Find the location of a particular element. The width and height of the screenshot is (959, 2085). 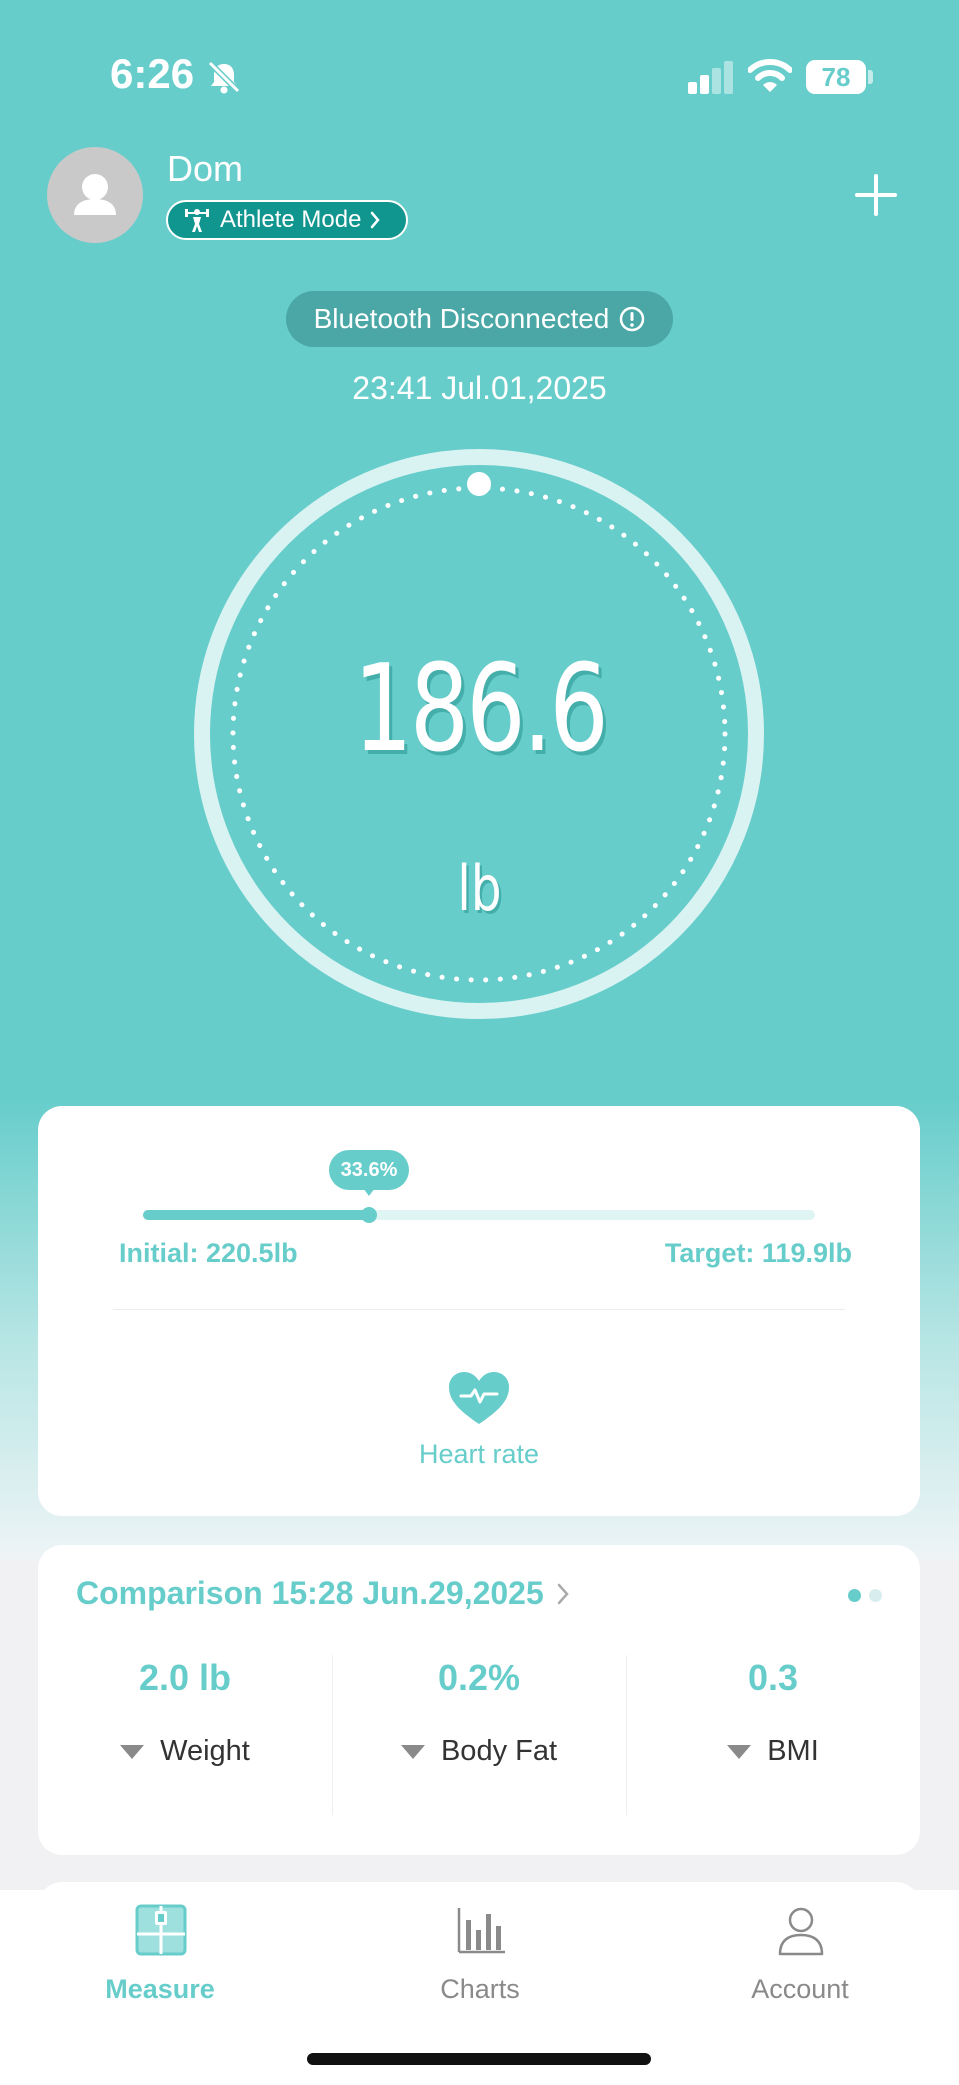

scale-icon is located at coordinates (161, 1930).